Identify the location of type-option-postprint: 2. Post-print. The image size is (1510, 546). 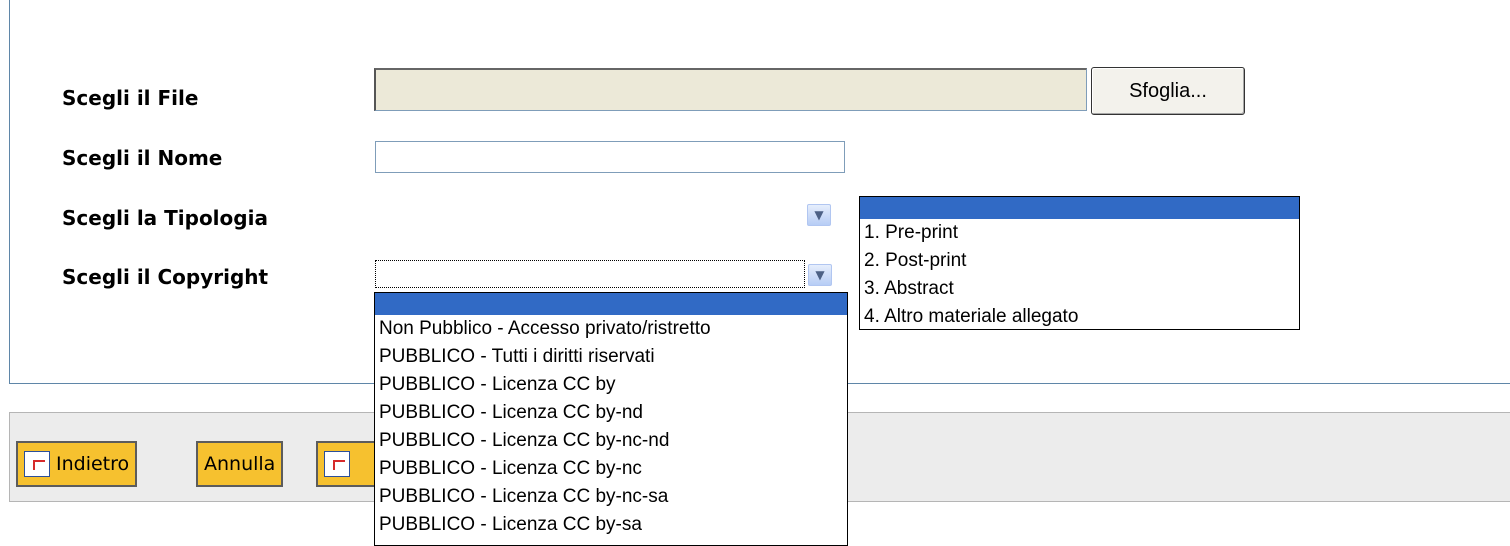
(1079, 261).